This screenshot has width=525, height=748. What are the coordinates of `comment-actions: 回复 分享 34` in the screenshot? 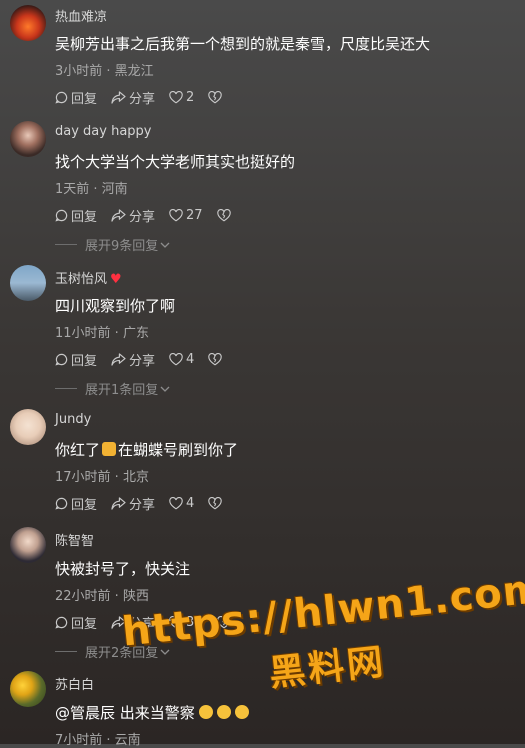 It's located at (151, 622).